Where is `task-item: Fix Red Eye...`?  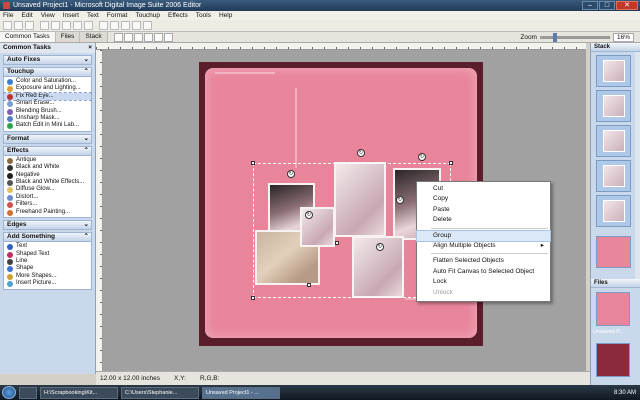 task-item: Fix Red Eye... is located at coordinates (47, 96).